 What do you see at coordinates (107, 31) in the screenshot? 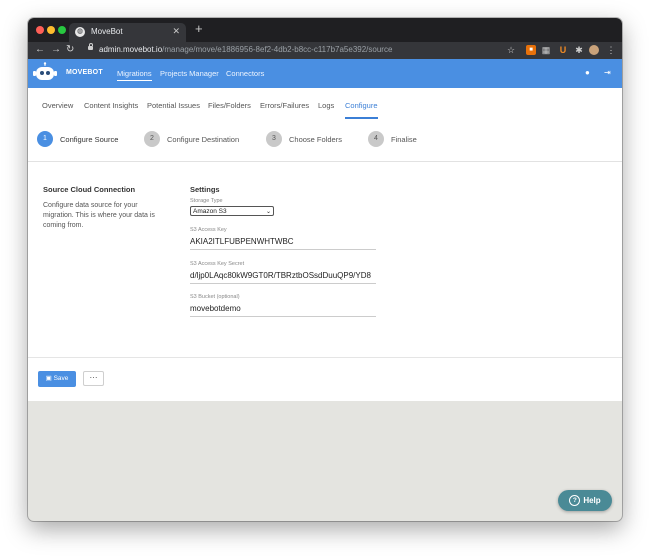
I see `tab-title: MoveBot` at bounding box center [107, 31].